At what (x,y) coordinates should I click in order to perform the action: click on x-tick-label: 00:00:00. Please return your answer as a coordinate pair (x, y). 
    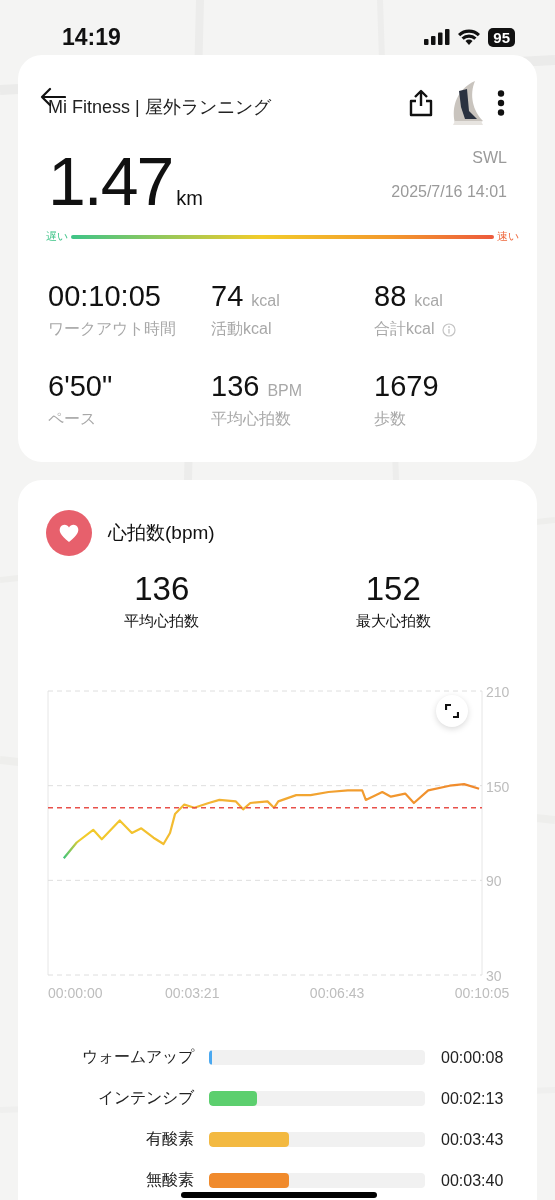
    Looking at the image, I should click on (75, 993).